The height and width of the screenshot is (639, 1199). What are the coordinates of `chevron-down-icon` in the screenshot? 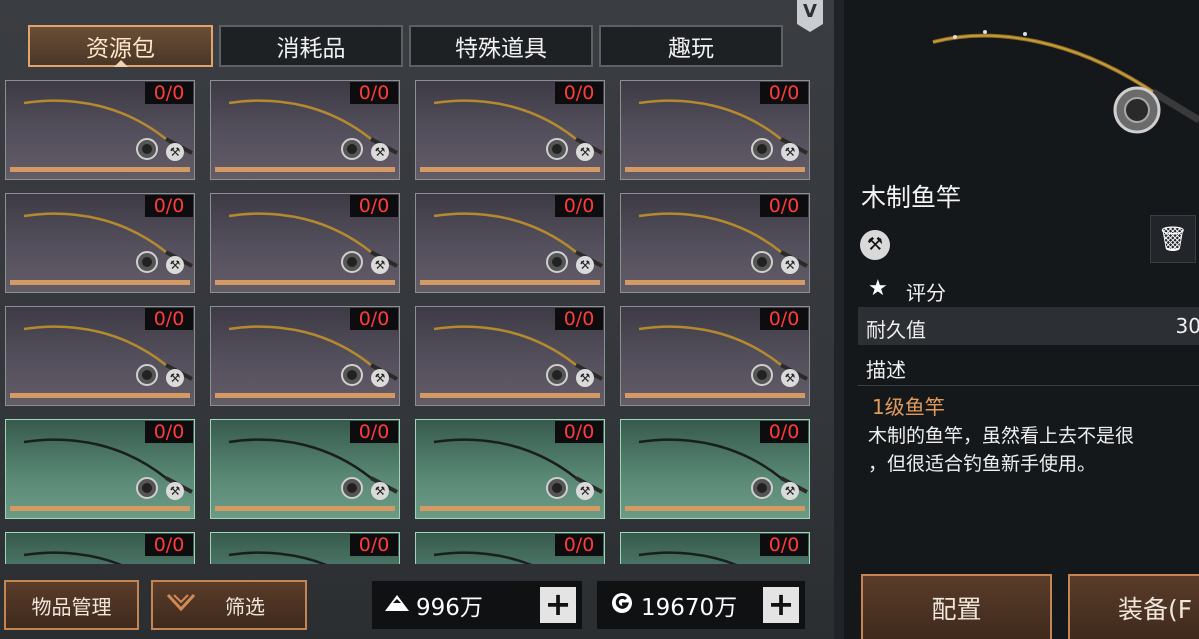 It's located at (181, 605).